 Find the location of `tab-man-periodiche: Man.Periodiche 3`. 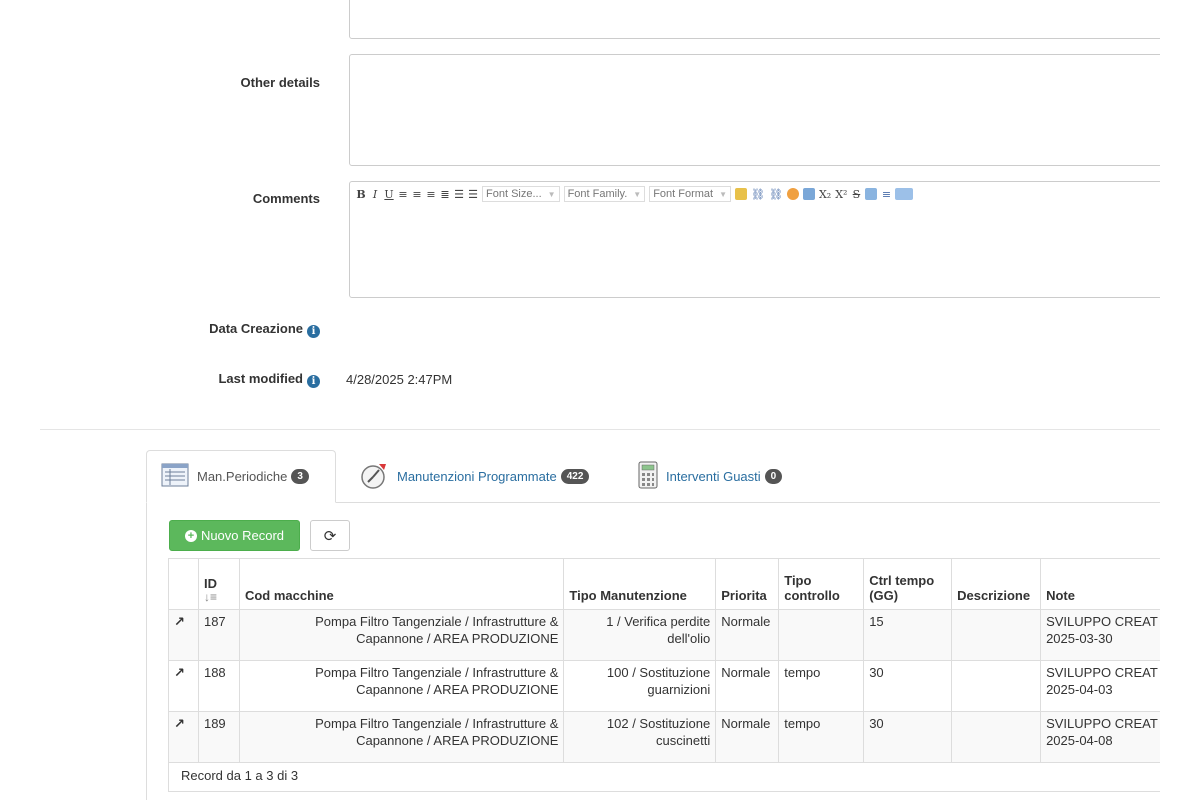

tab-man-periodiche: Man.Periodiche 3 is located at coordinates (241, 476).